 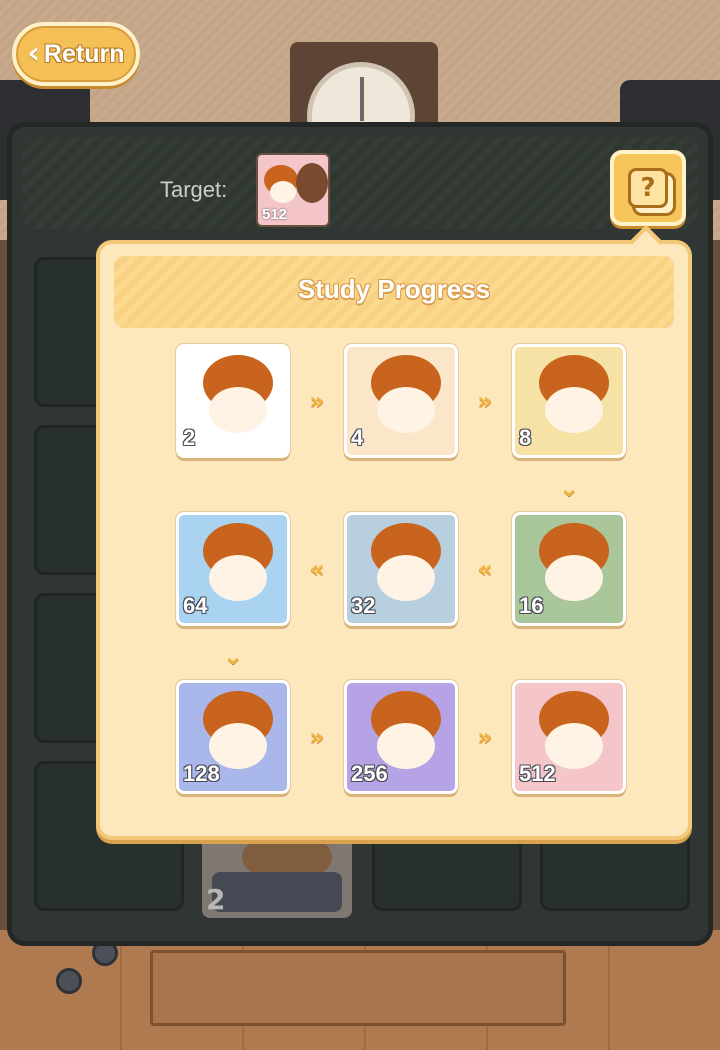 What do you see at coordinates (293, 190) in the screenshot?
I see `target-tile: 512` at bounding box center [293, 190].